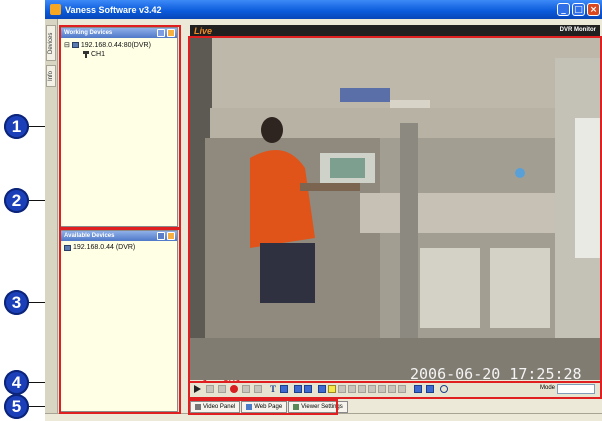 This screenshot has width=602, height=421. I want to click on playback-toolbar: T Mode, so click(395, 389).